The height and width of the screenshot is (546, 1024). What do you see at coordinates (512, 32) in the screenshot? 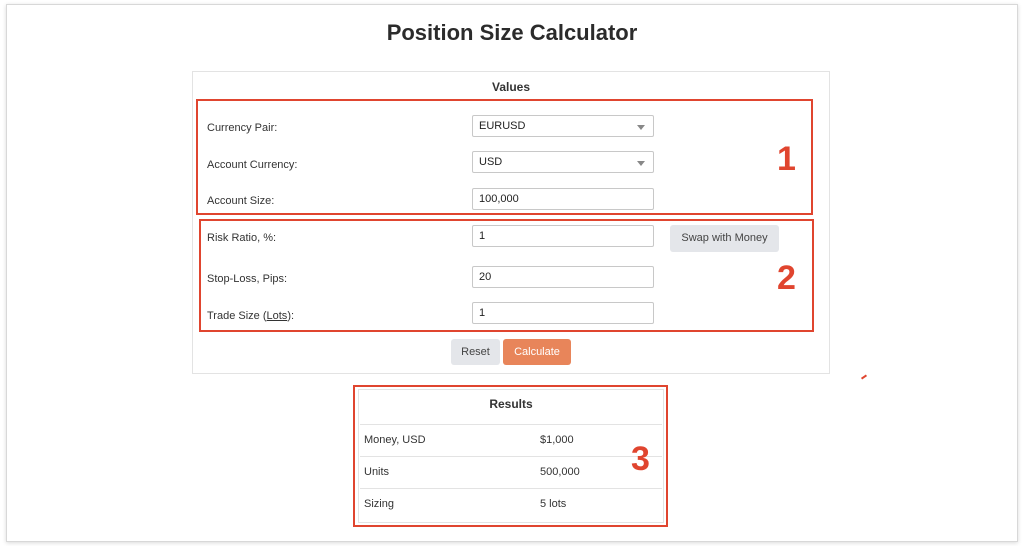
I see `page-title: Position Size Calculator` at bounding box center [512, 32].